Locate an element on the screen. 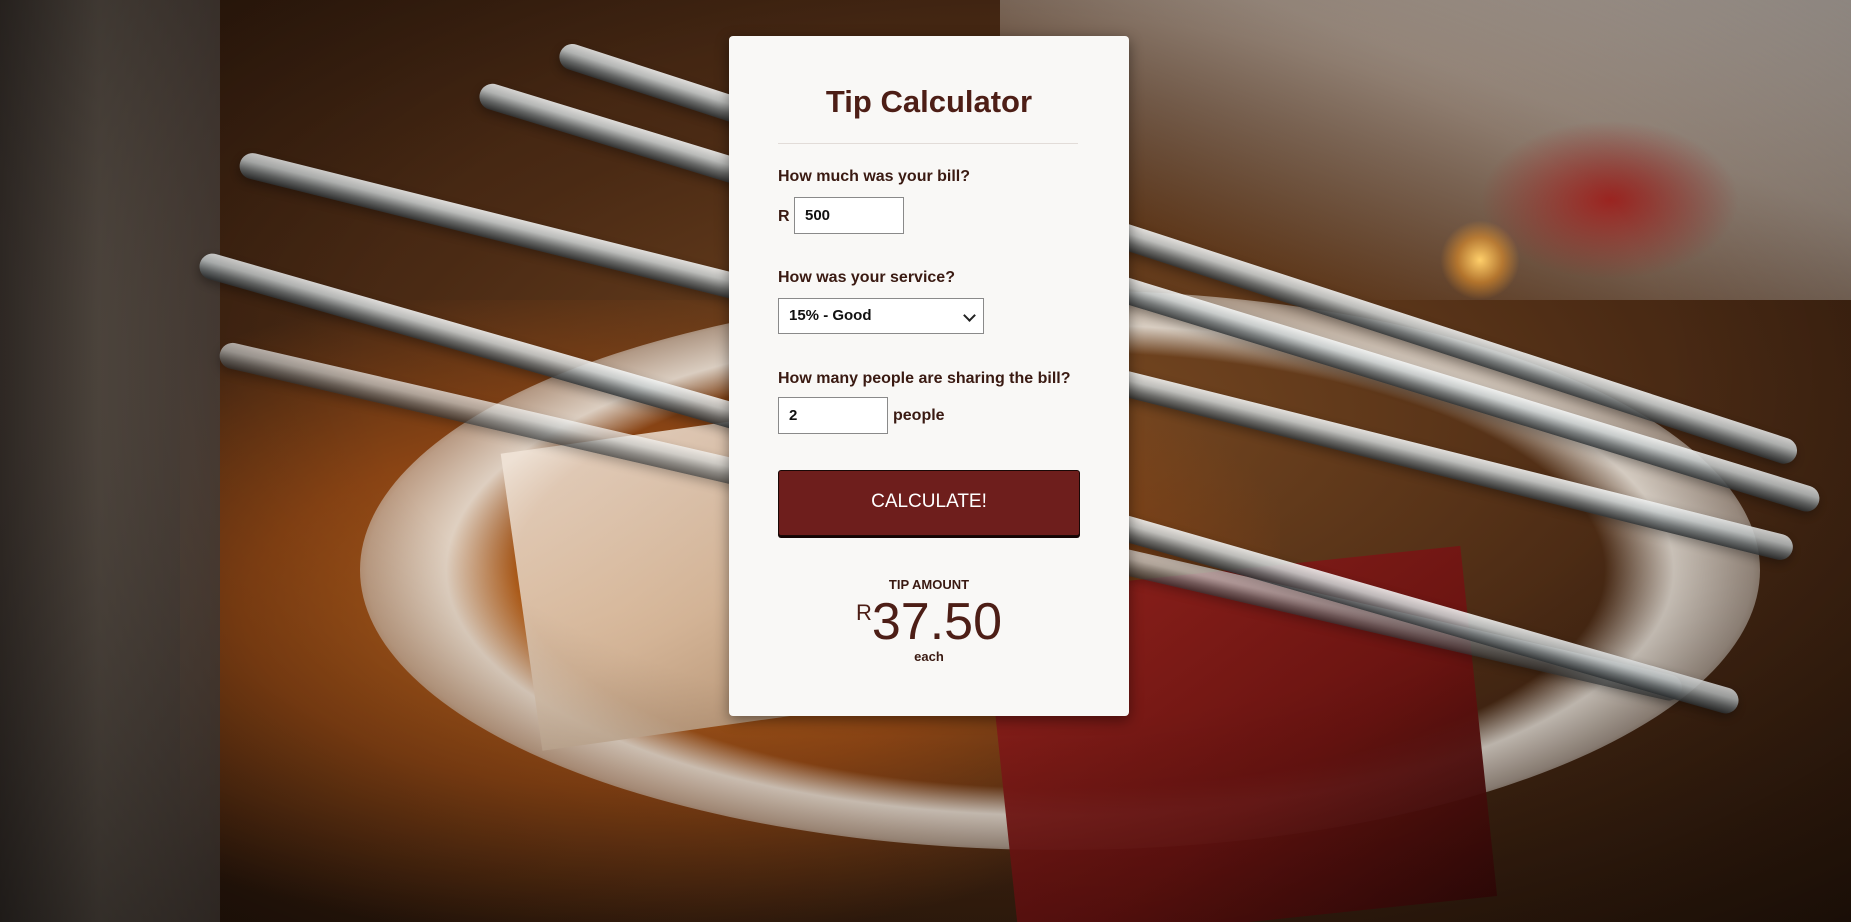  service-label: How was your service? is located at coordinates (866, 277).